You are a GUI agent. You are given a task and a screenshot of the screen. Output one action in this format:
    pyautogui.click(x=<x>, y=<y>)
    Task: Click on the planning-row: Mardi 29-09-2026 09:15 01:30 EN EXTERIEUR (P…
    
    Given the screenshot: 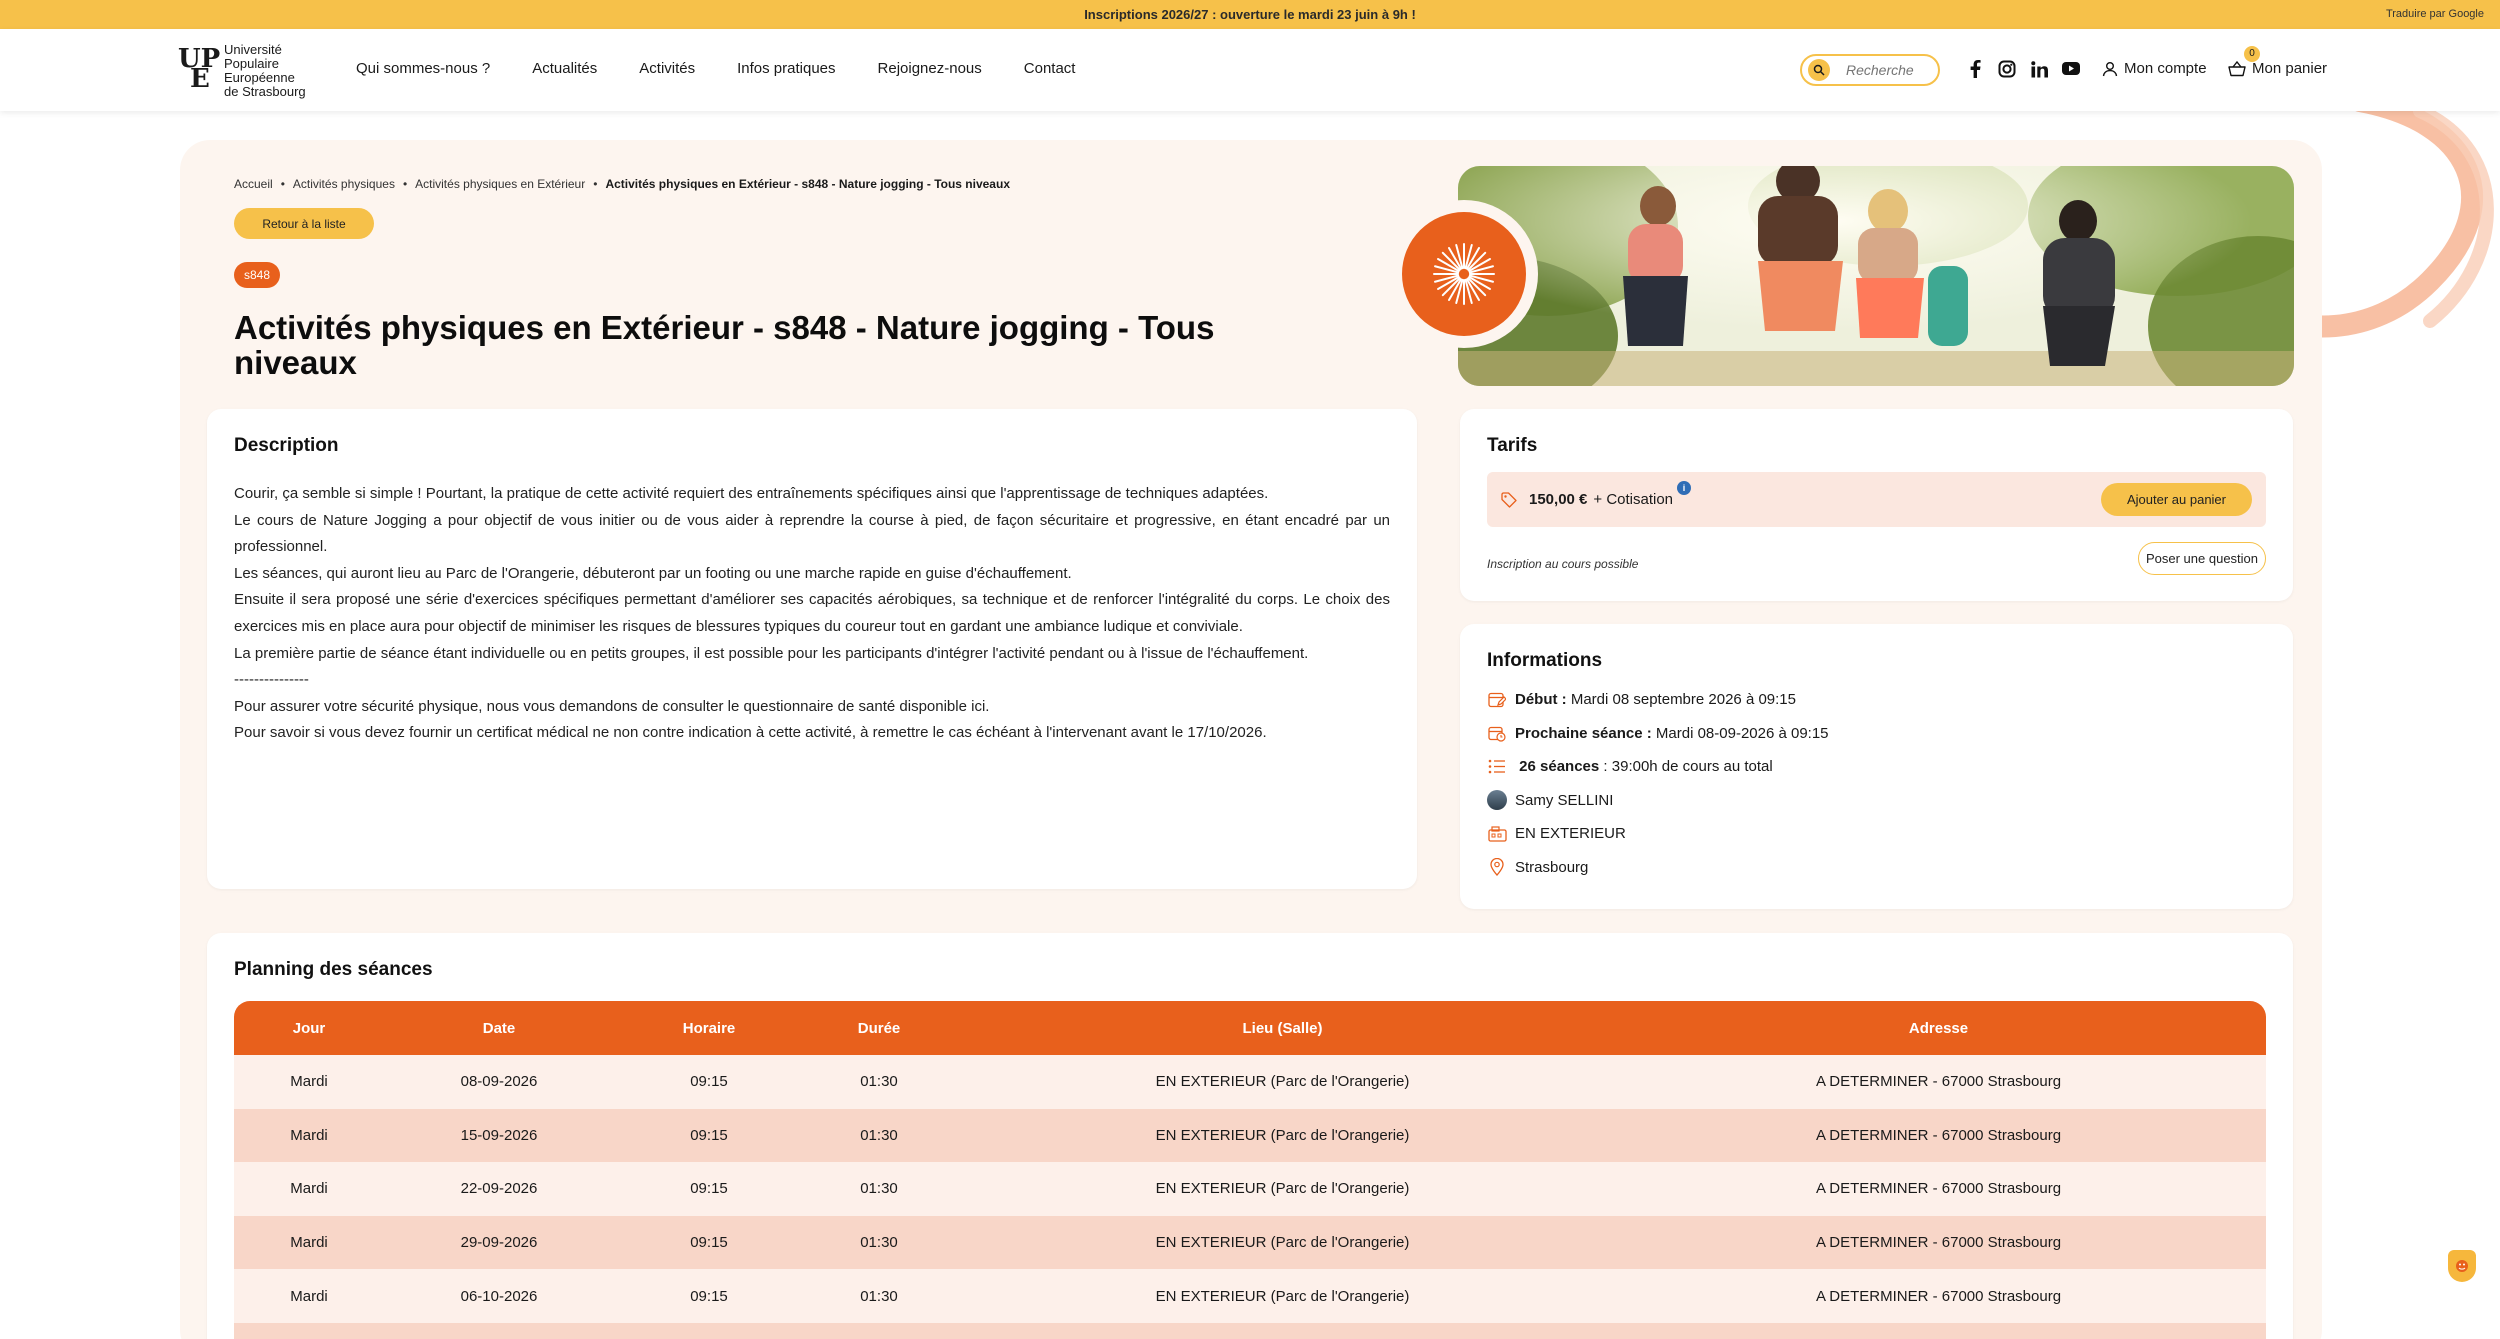 What is the action you would take?
    pyautogui.click(x=1250, y=1242)
    